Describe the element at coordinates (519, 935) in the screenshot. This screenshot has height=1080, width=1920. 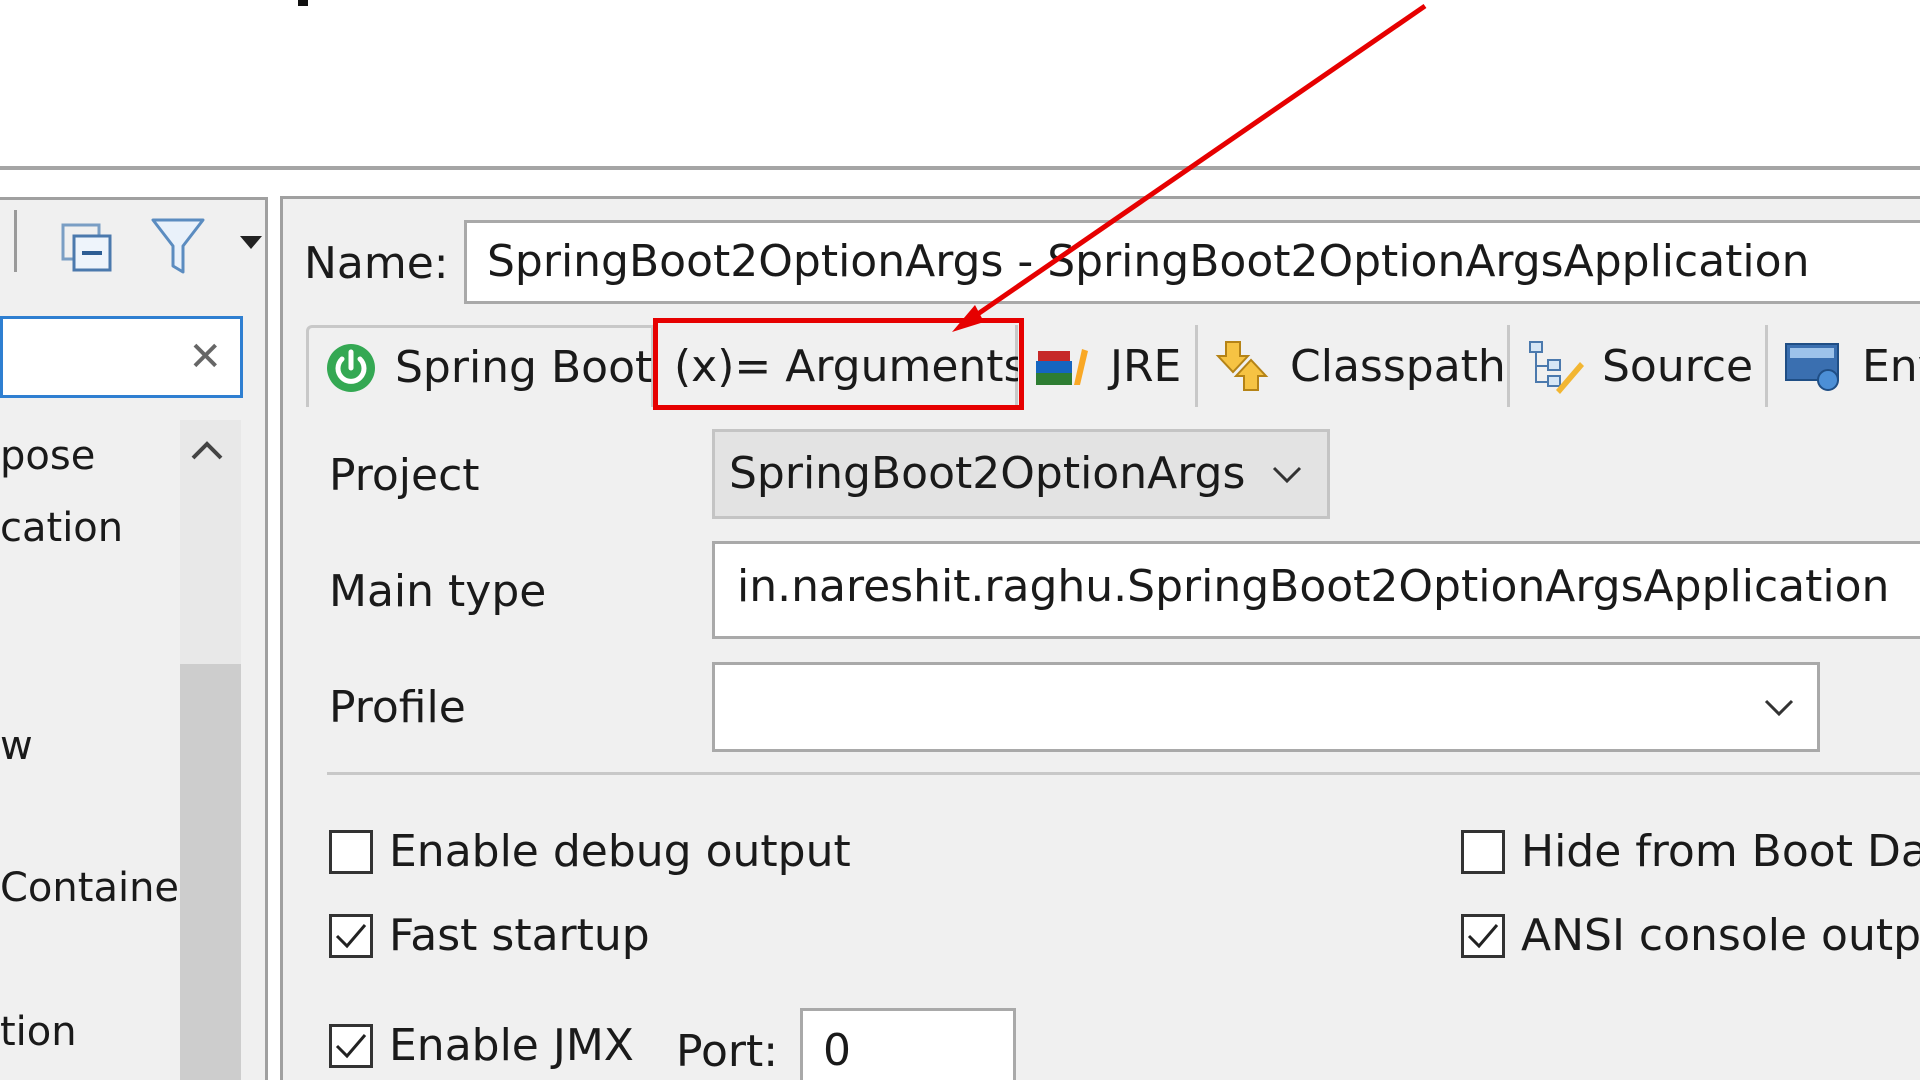
I see `checkbox-label: Fast startup` at that location.